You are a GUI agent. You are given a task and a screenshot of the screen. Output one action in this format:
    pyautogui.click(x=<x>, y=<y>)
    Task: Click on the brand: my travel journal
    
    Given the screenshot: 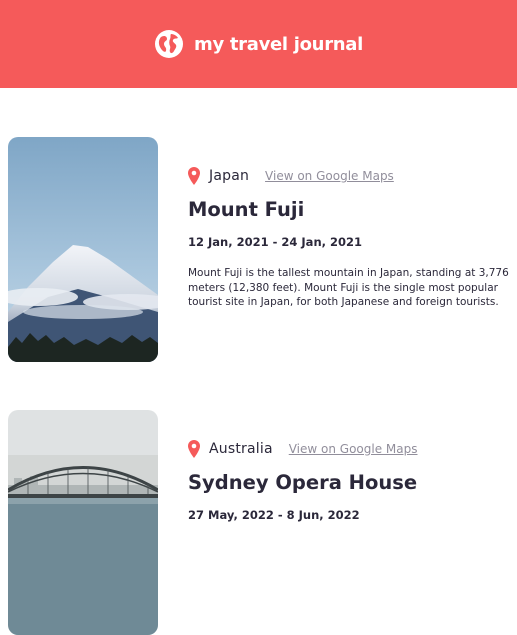 What is the action you would take?
    pyautogui.click(x=258, y=44)
    